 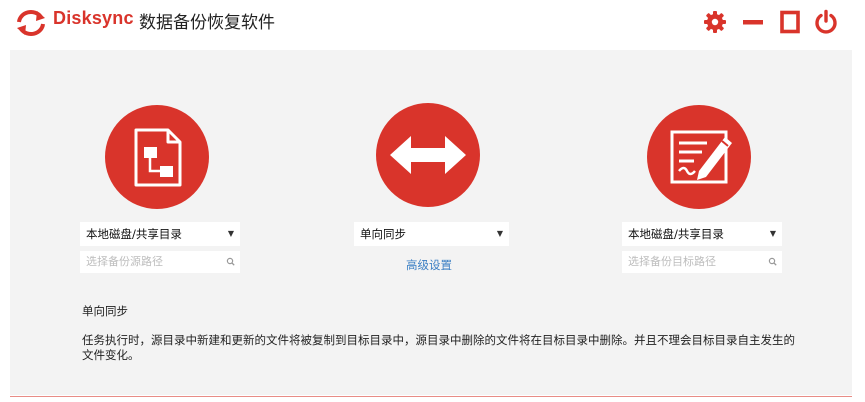 I want to click on minimize-icon, so click(x=753, y=22).